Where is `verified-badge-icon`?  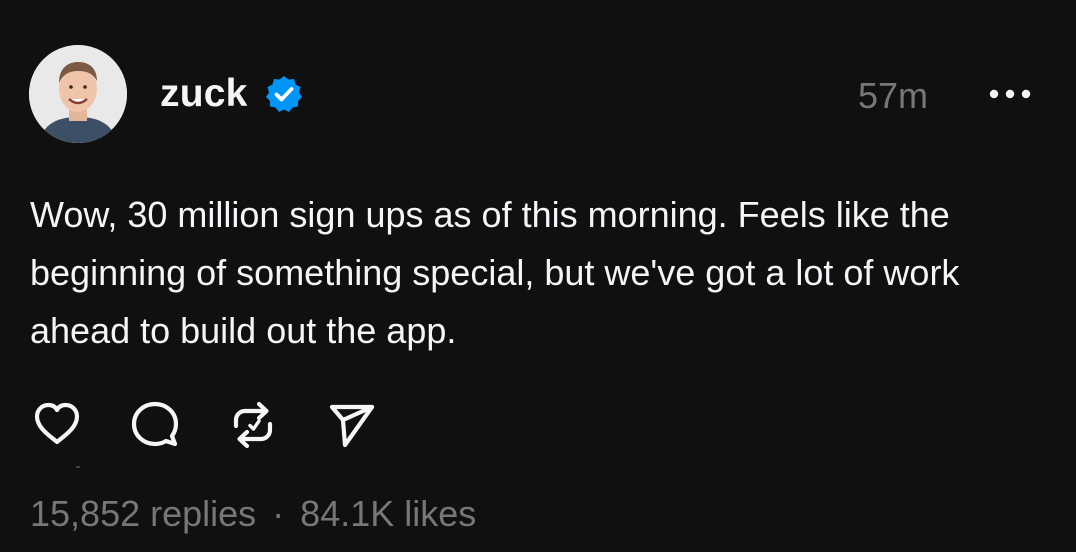
verified-badge-icon is located at coordinates (284, 94).